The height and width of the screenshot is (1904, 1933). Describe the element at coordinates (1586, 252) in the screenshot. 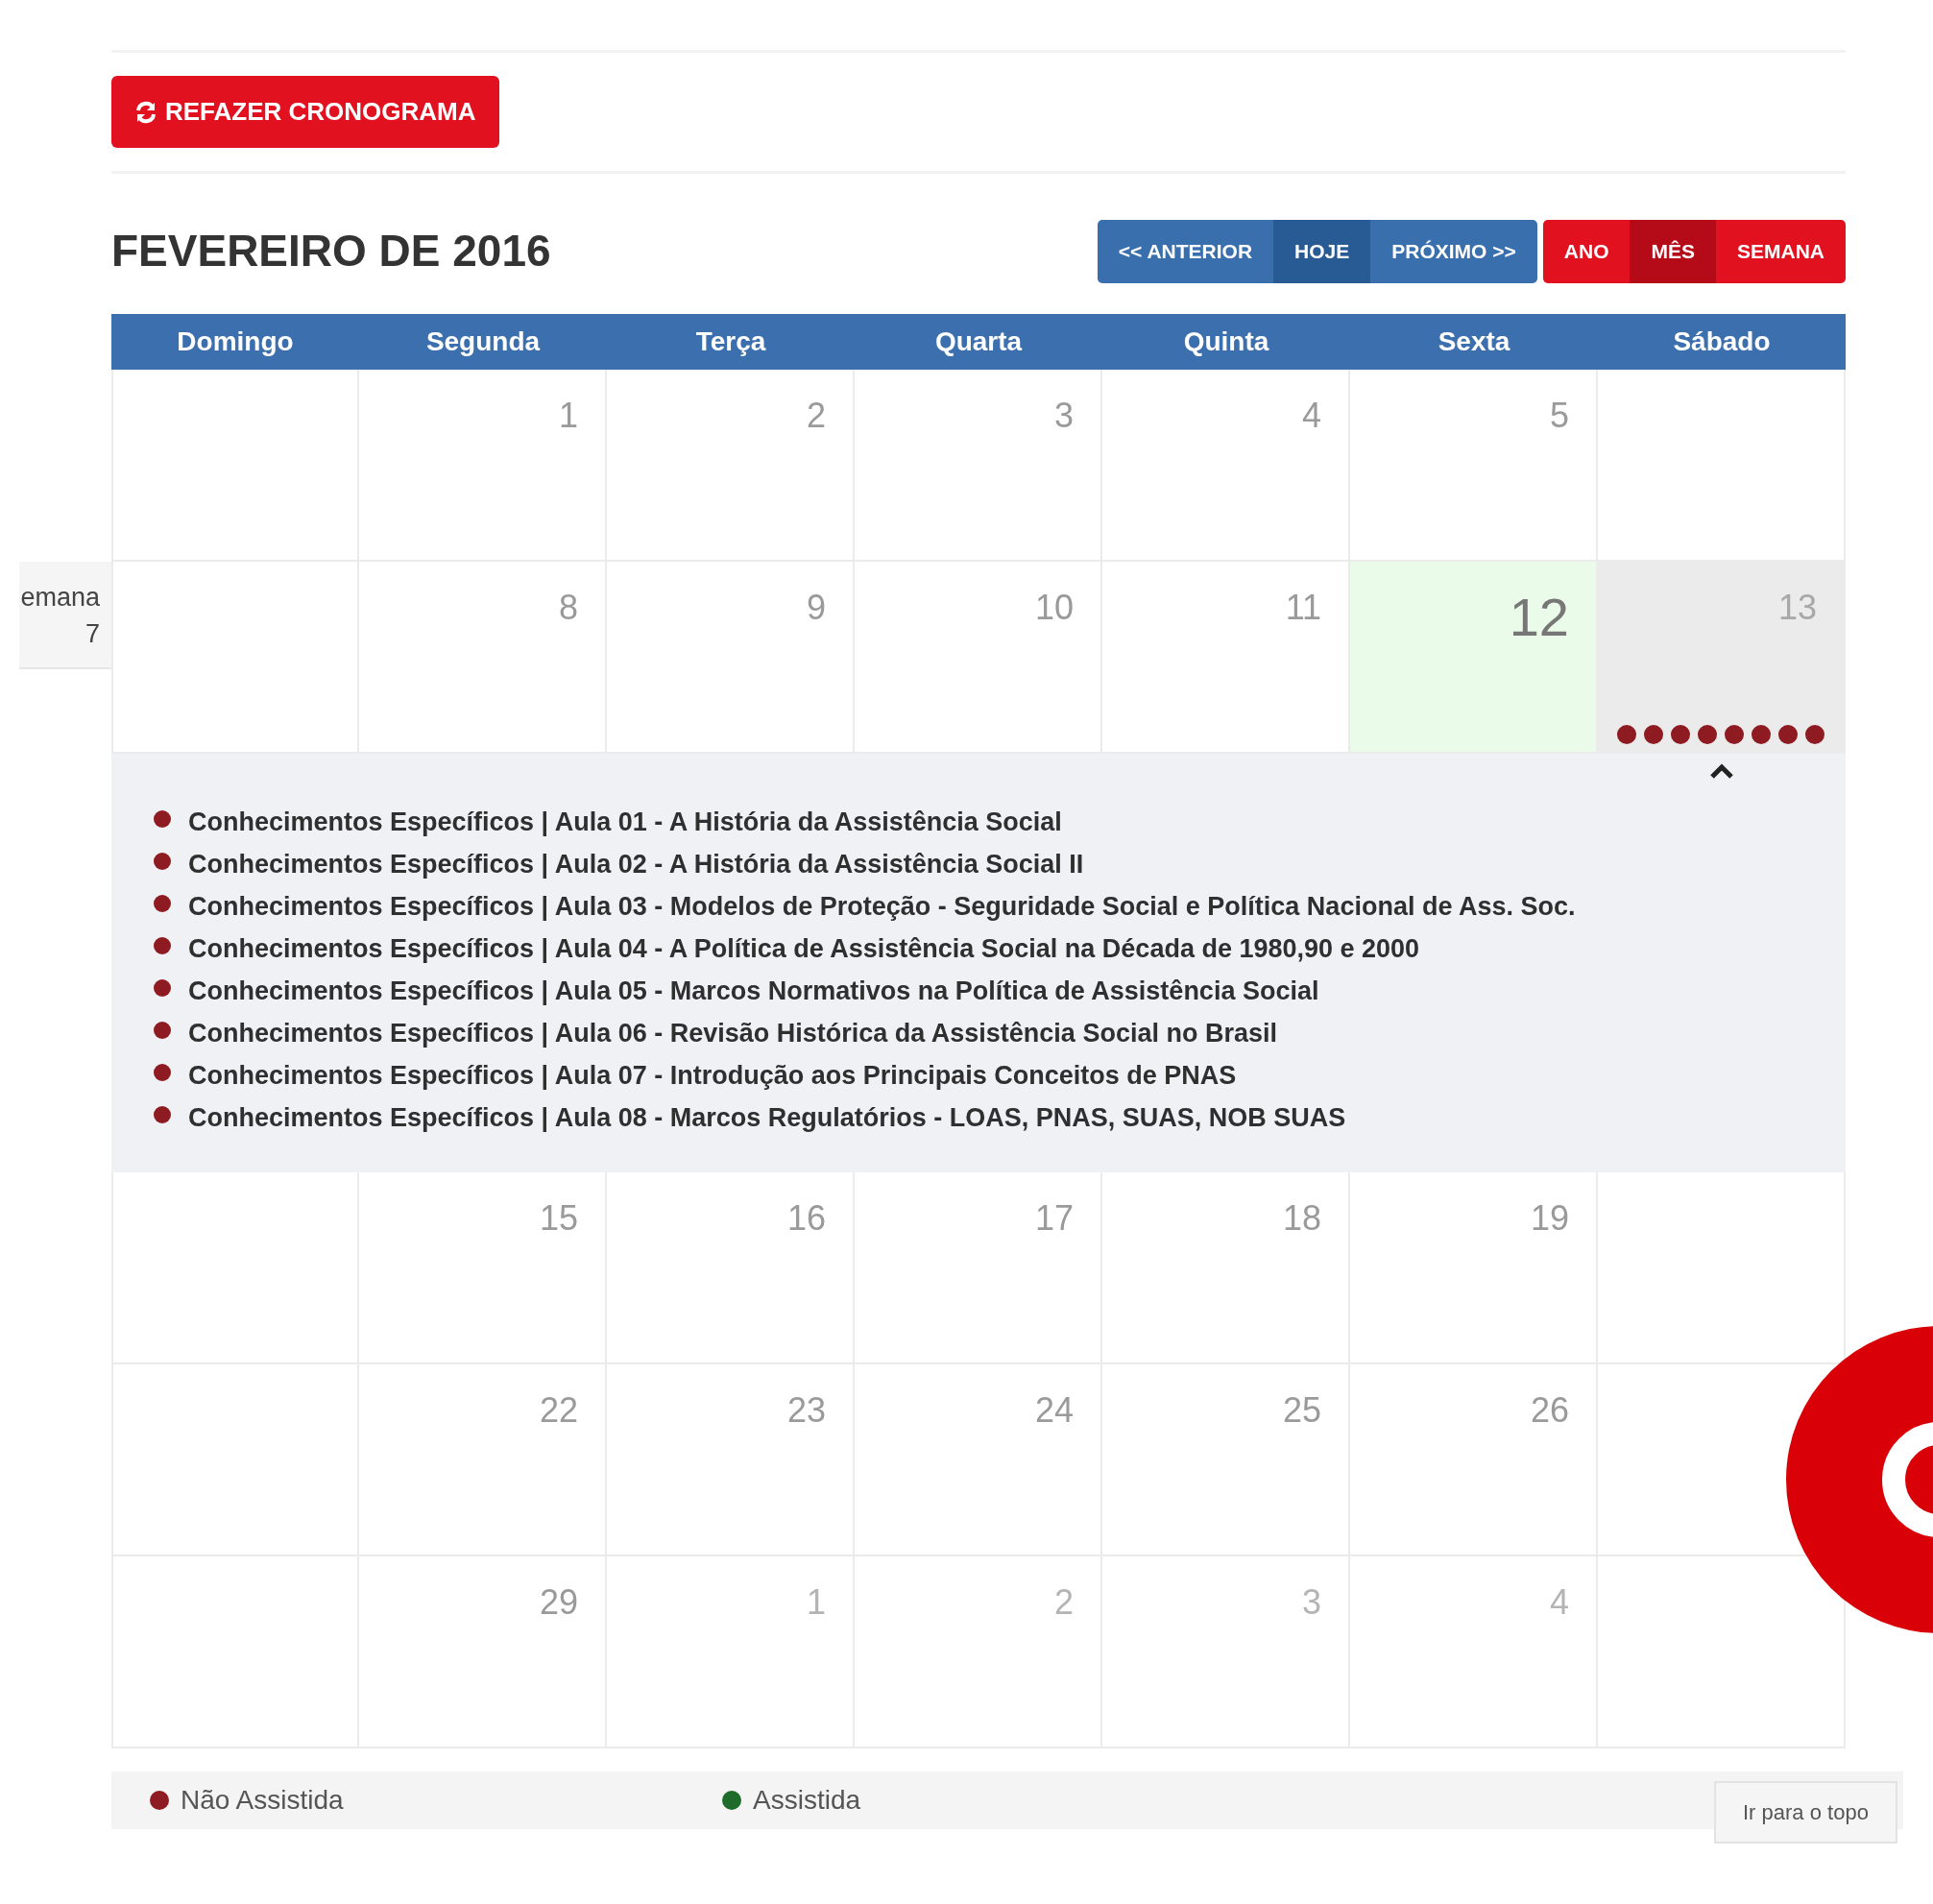

I see `view-mode-tab: ANO` at that location.